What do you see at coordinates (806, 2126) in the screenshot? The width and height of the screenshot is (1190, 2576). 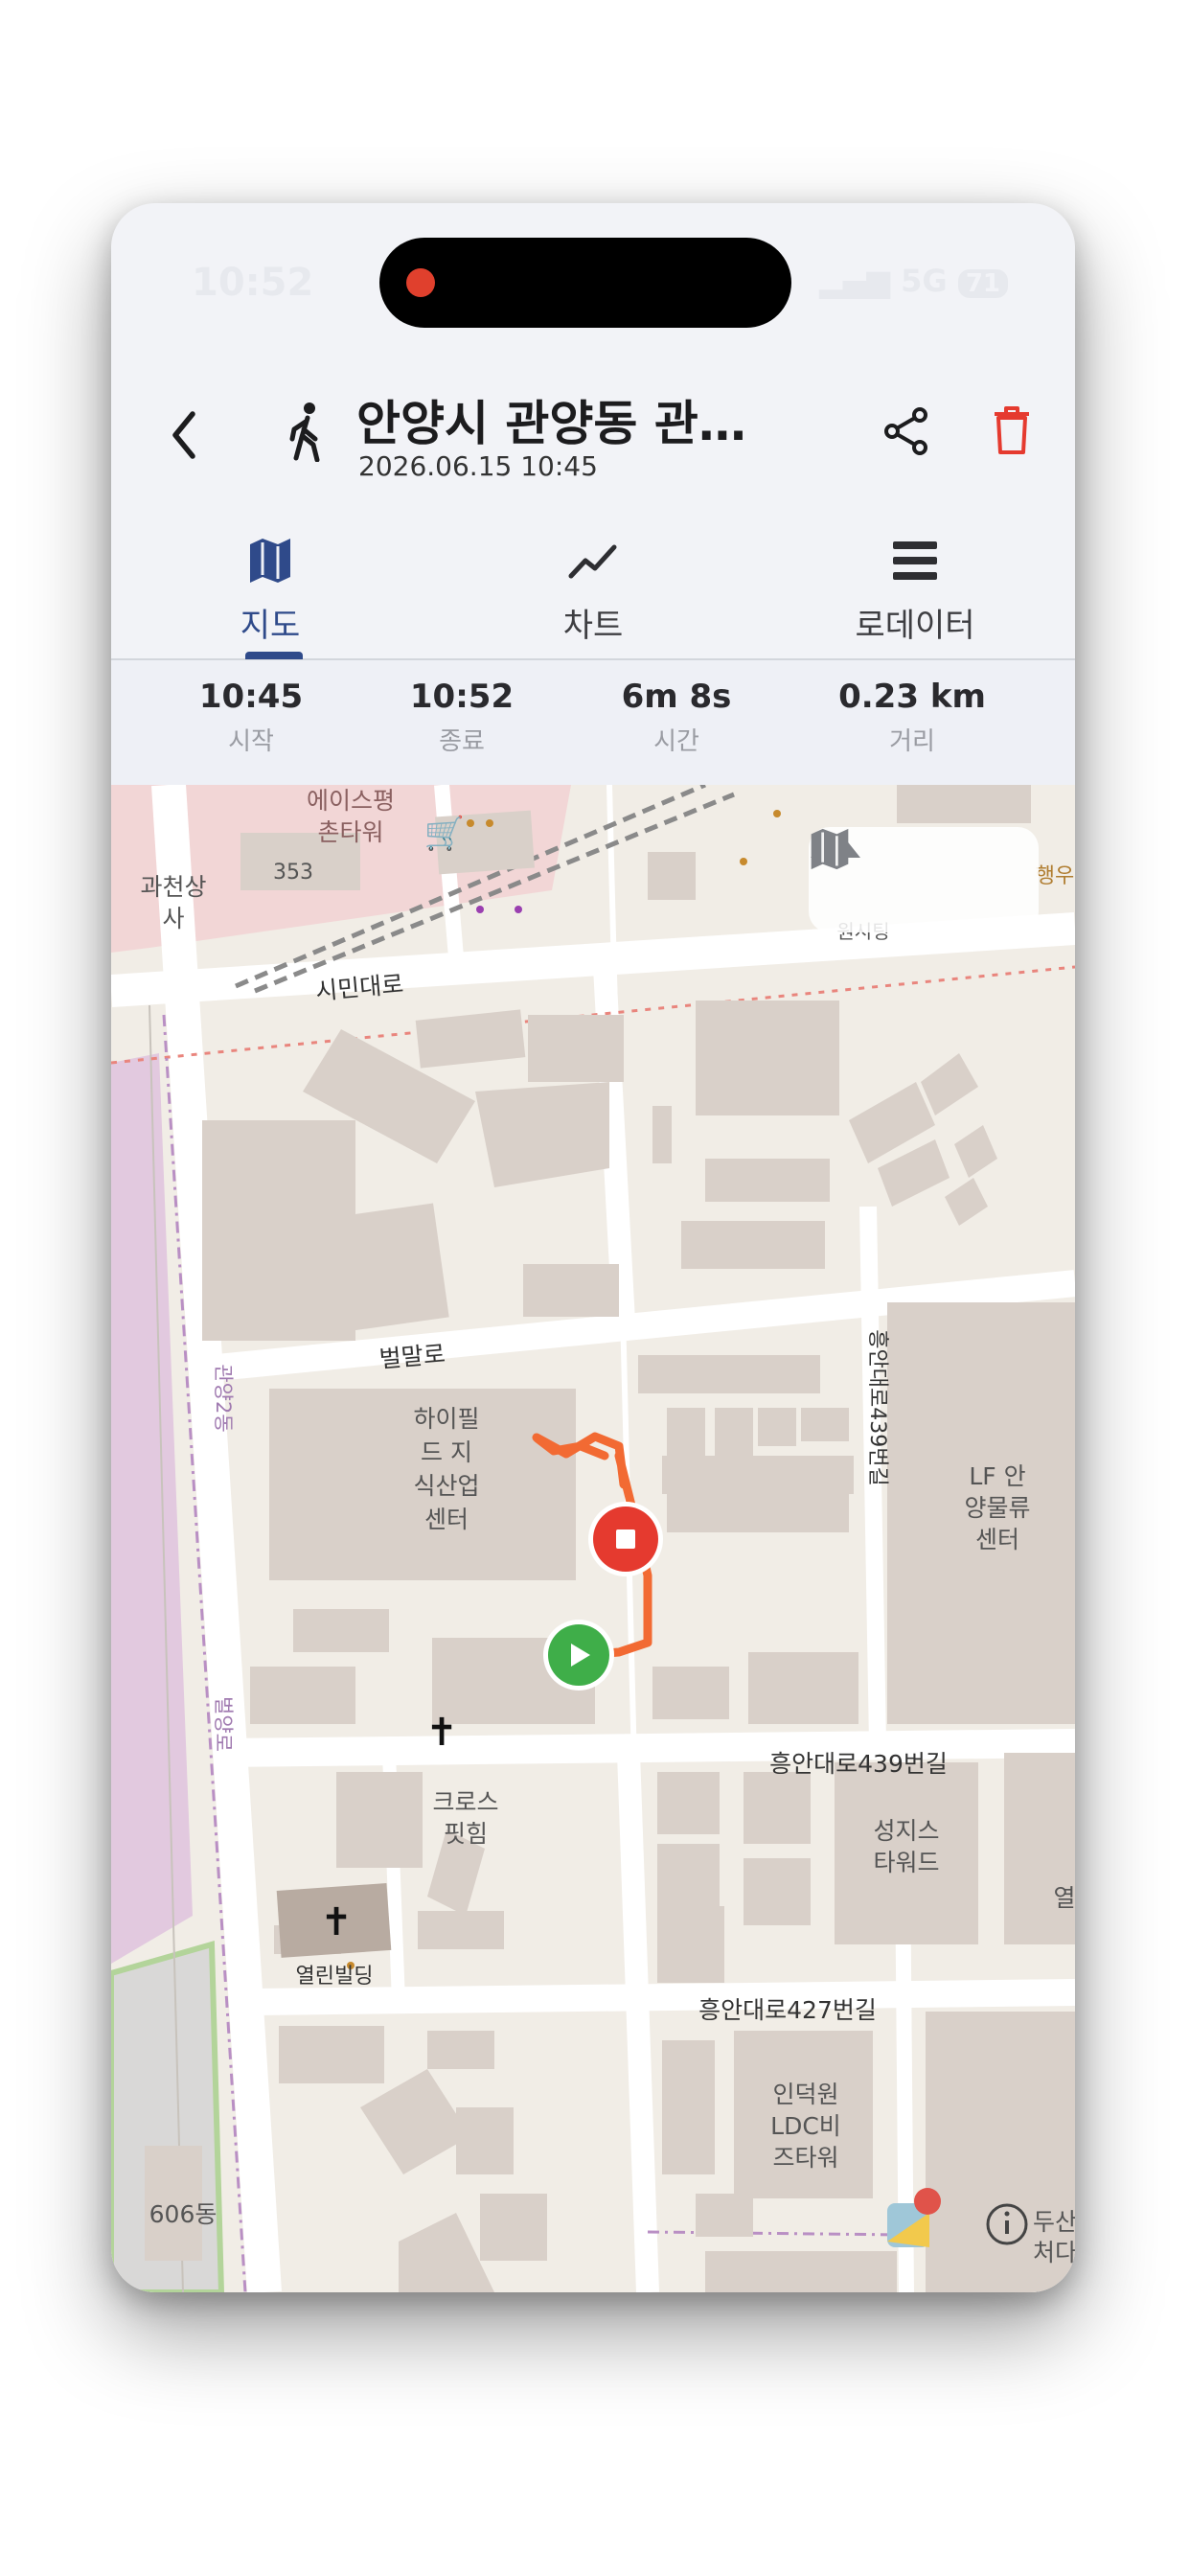 I see `map-label: LDC비` at bounding box center [806, 2126].